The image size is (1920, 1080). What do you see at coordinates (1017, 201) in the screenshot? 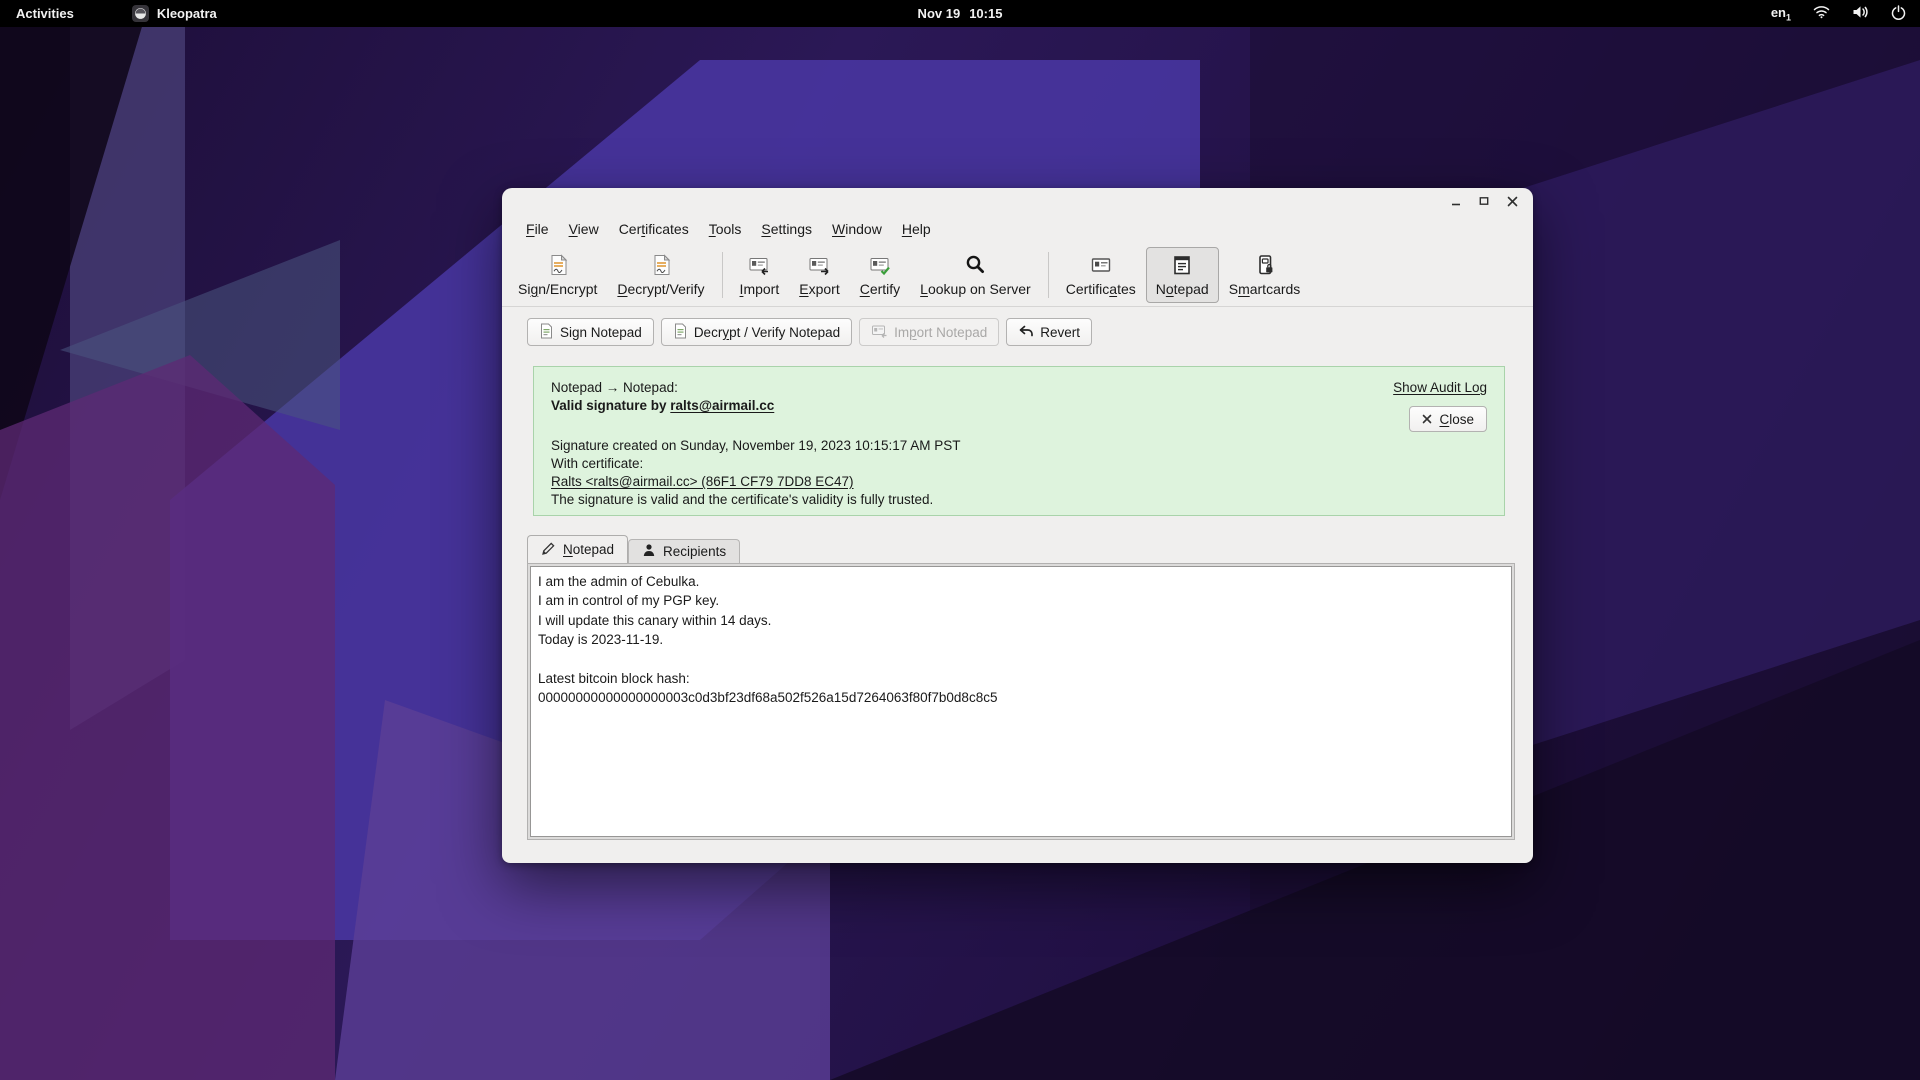
I see `window-titlebar` at bounding box center [1017, 201].